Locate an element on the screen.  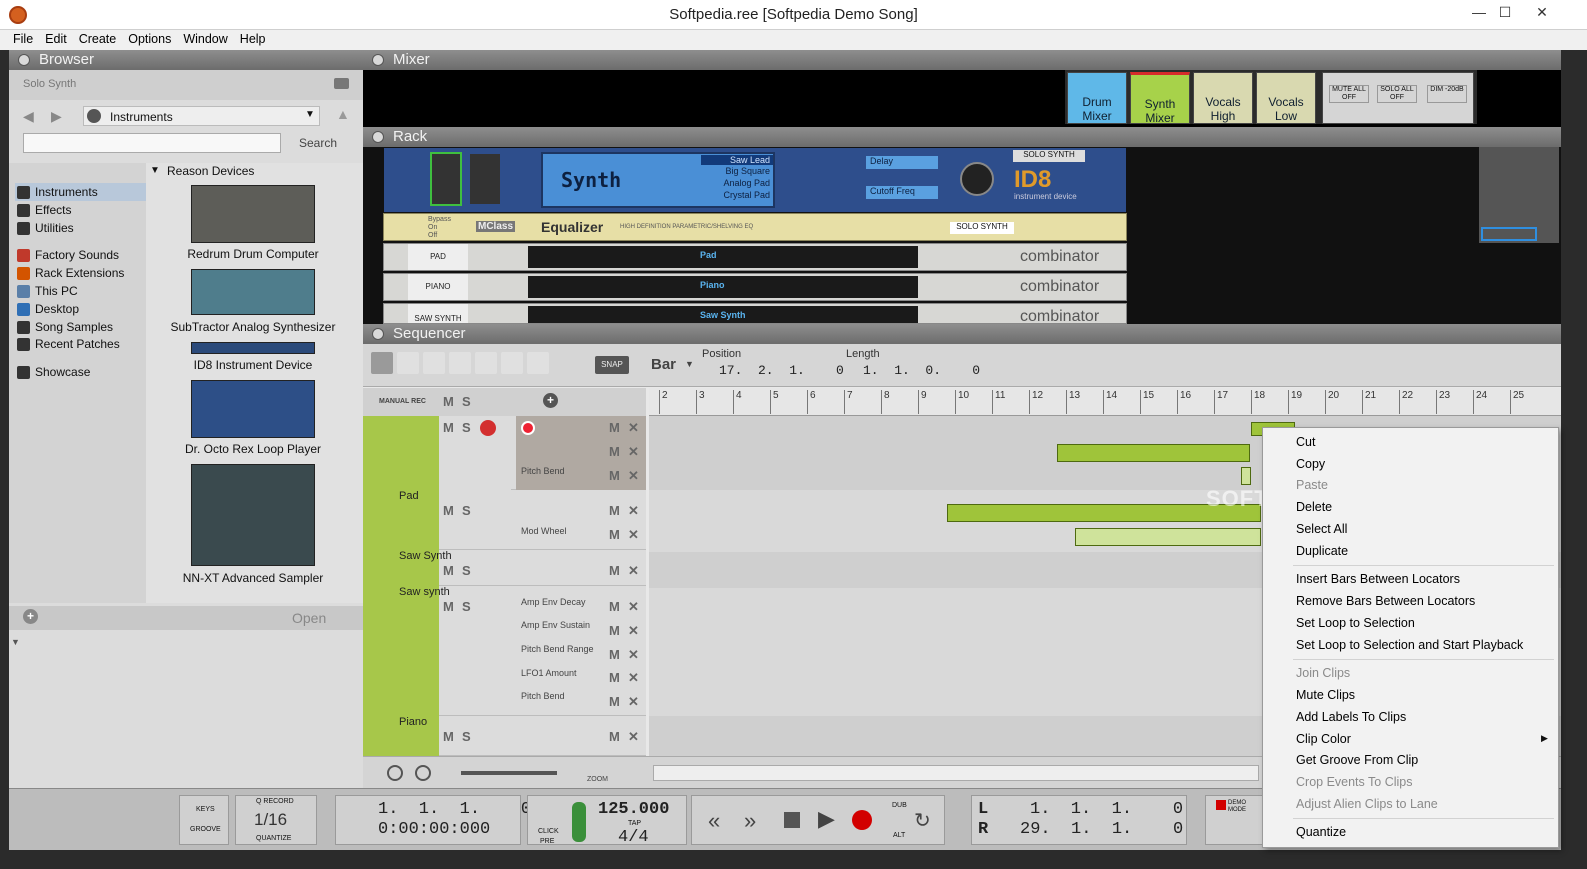
menu-item-paste: Paste is located at coordinates (1312, 485).